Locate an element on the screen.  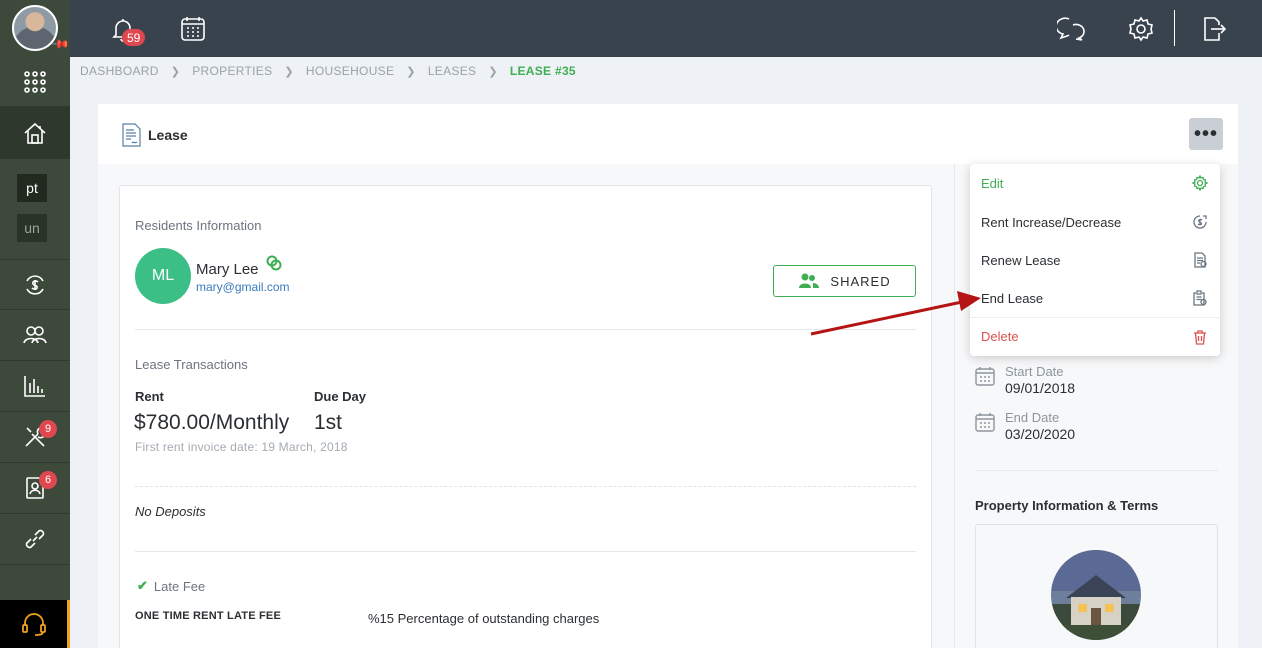
panel-divider is located at coordinates (954, 406).